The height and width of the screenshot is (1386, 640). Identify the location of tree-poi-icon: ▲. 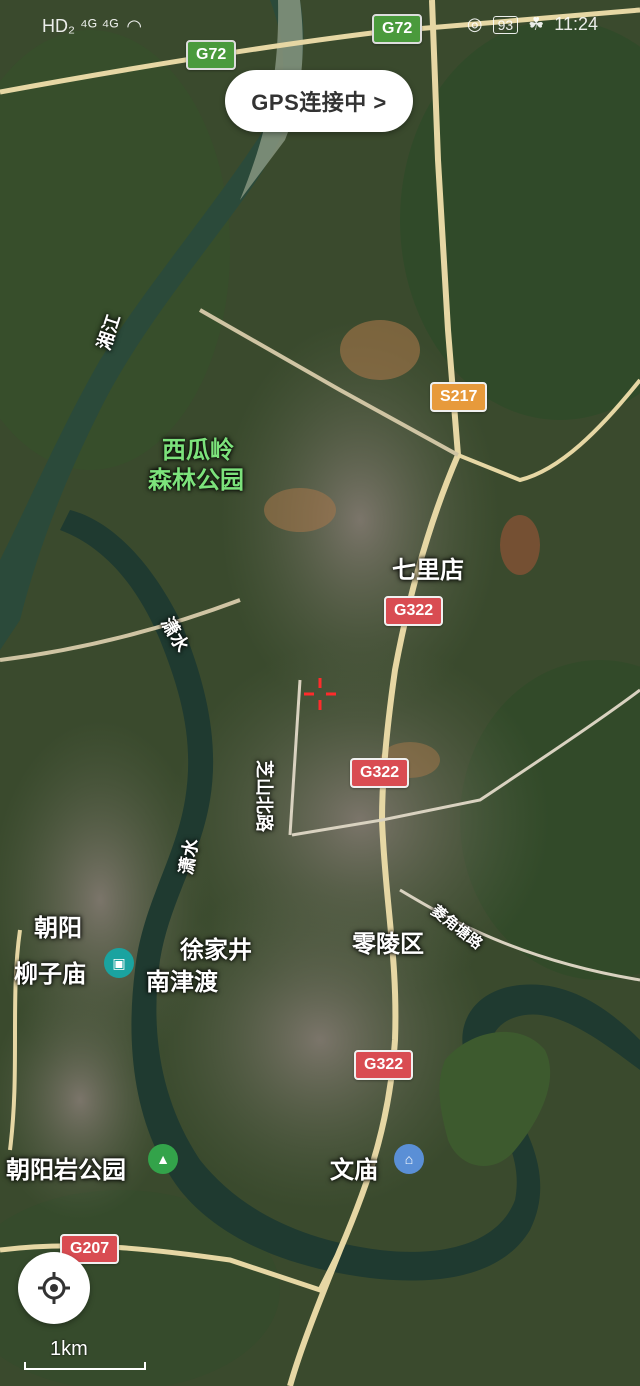
(163, 1159).